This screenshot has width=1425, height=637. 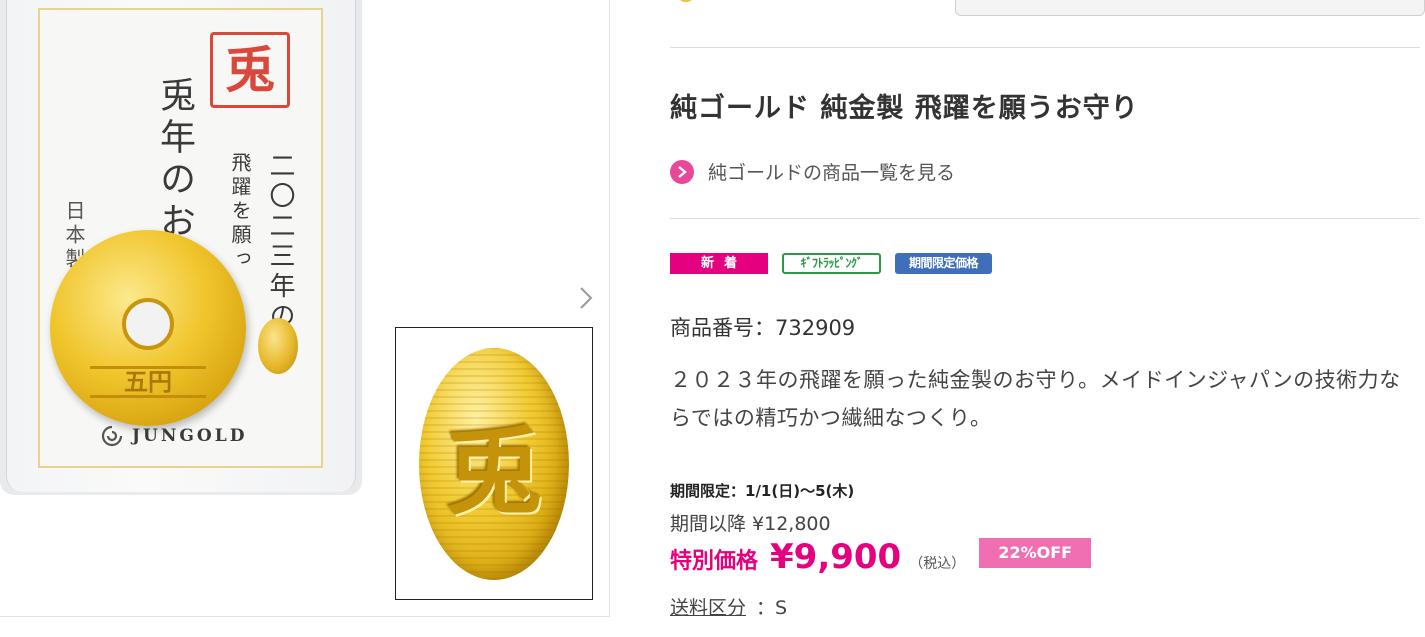 I want to click on shipping-class: 送料区分 ：S, so click(x=728, y=606).